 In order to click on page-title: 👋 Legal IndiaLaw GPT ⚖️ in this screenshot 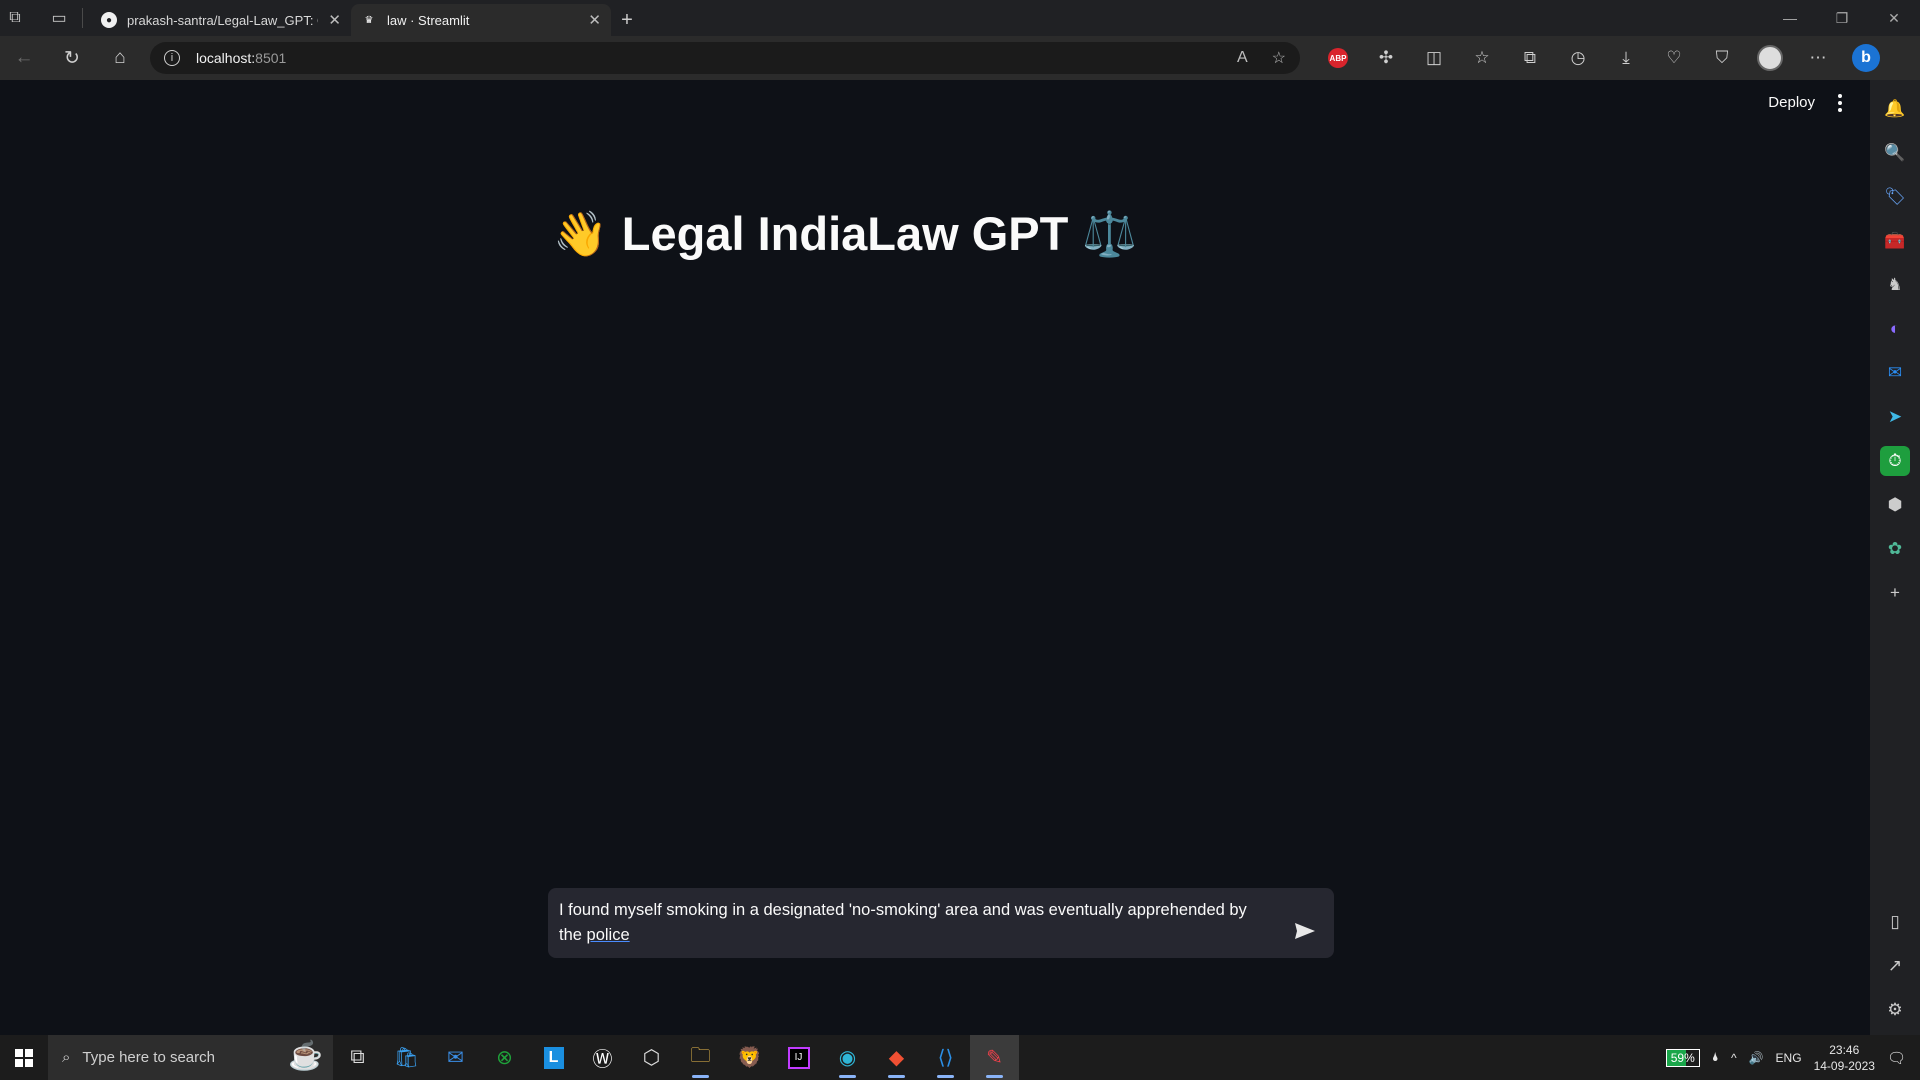, I will do `click(845, 233)`.